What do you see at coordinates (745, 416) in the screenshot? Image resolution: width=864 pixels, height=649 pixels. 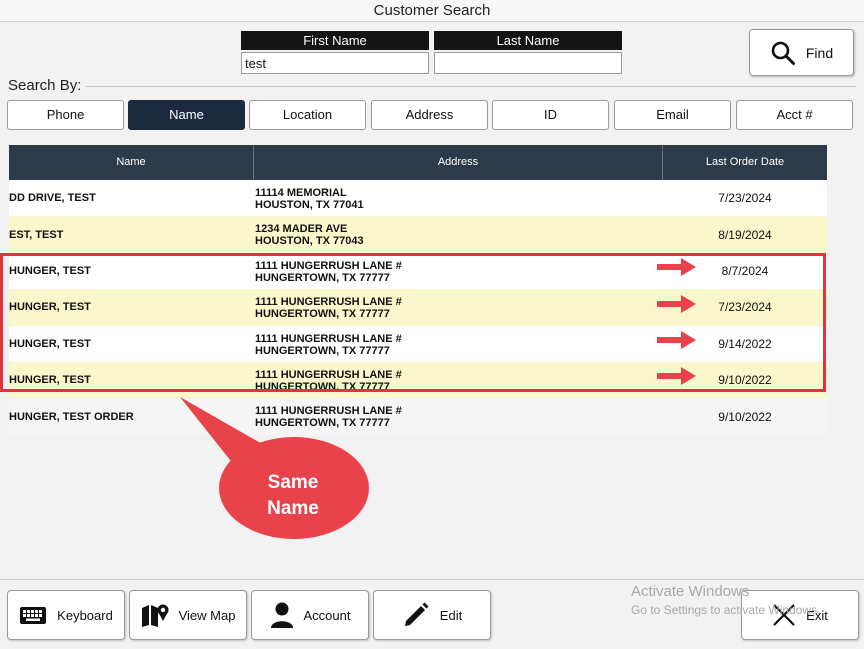 I see `row-date: 9/10/2022` at bounding box center [745, 416].